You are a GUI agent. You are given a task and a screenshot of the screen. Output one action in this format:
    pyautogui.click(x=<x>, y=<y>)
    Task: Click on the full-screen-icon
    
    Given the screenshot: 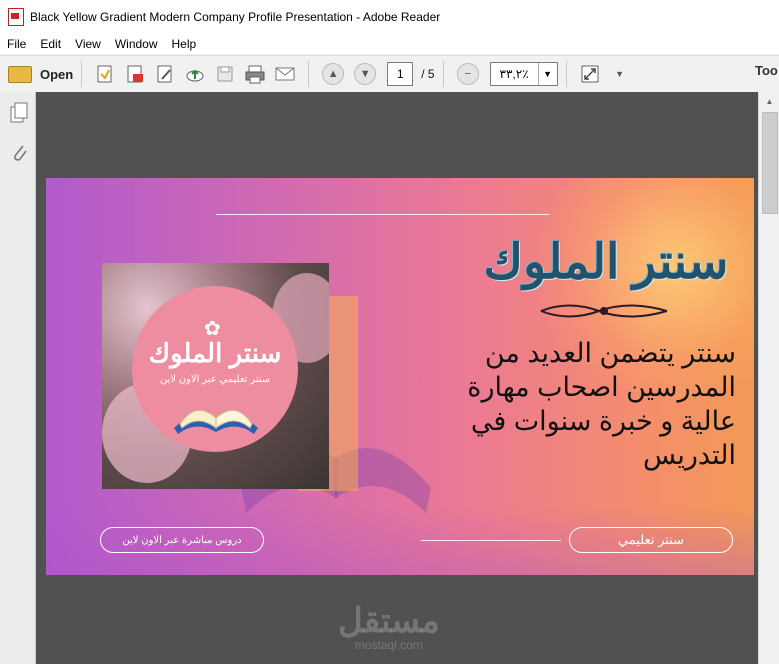 What is the action you would take?
    pyautogui.click(x=590, y=74)
    